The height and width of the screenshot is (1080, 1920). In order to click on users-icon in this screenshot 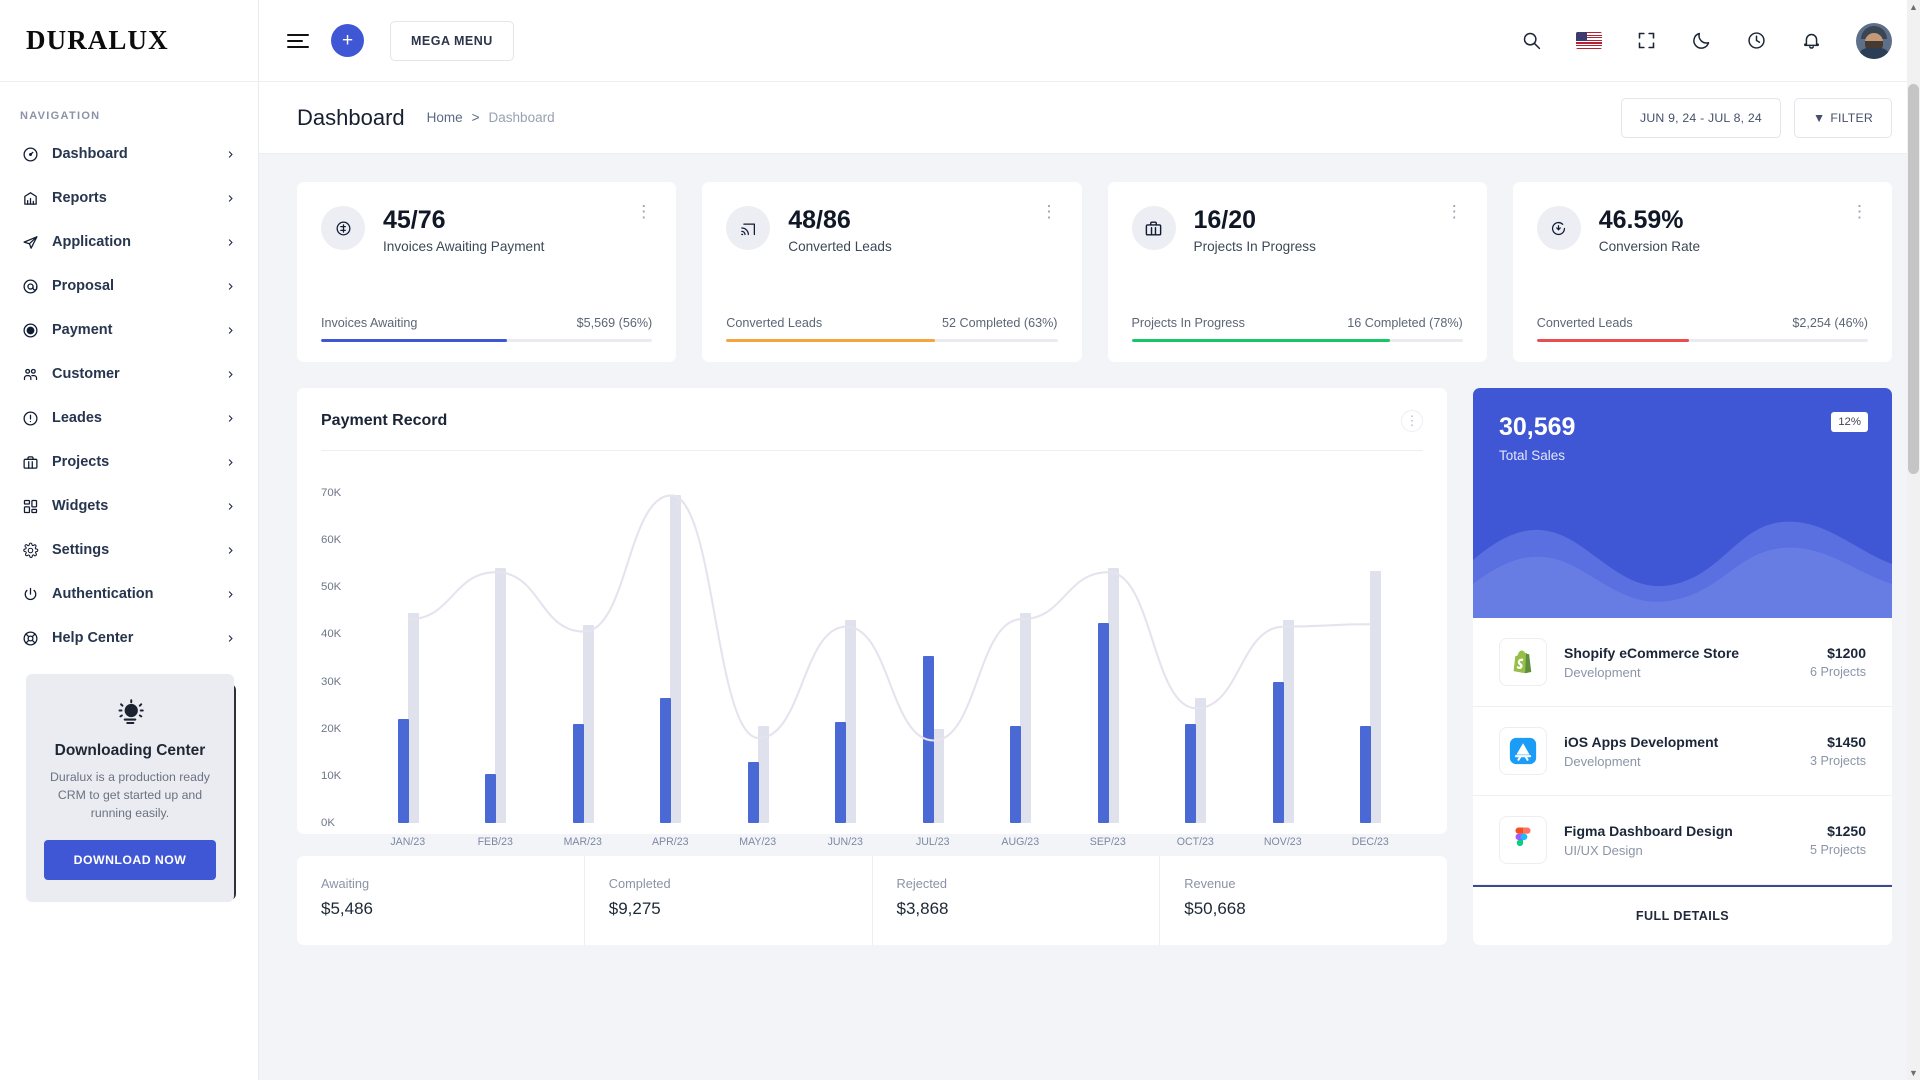, I will do `click(30, 374)`.